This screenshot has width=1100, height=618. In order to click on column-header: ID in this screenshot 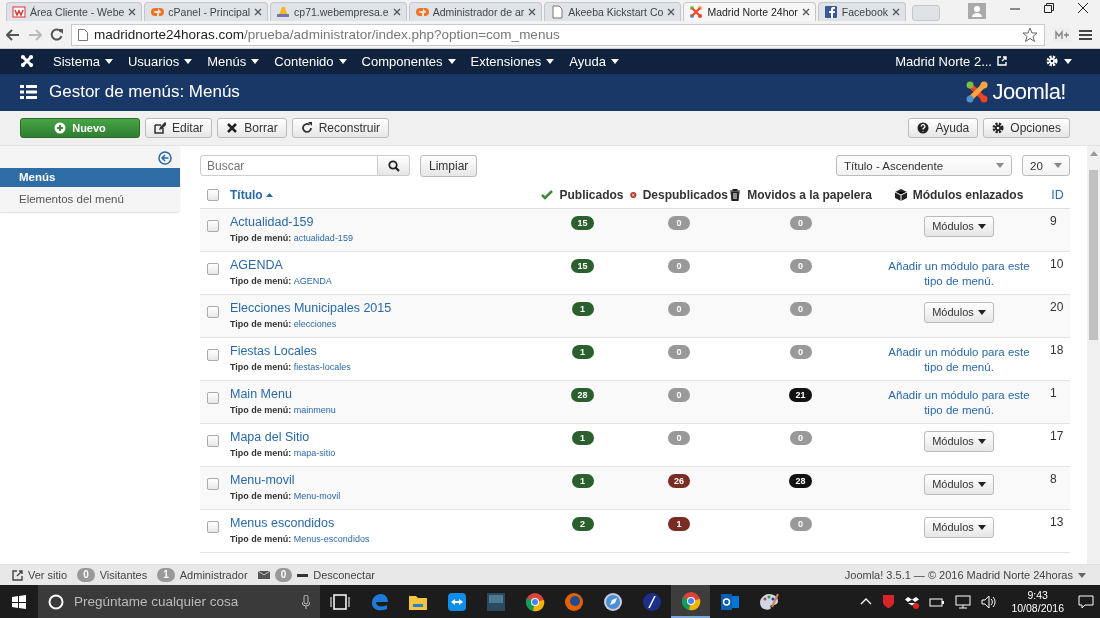, I will do `click(1057, 194)`.